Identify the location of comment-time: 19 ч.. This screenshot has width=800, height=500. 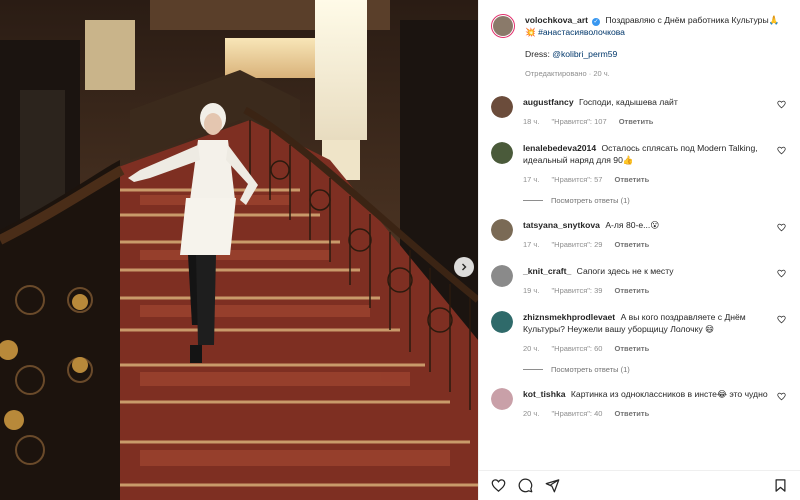
(531, 290).